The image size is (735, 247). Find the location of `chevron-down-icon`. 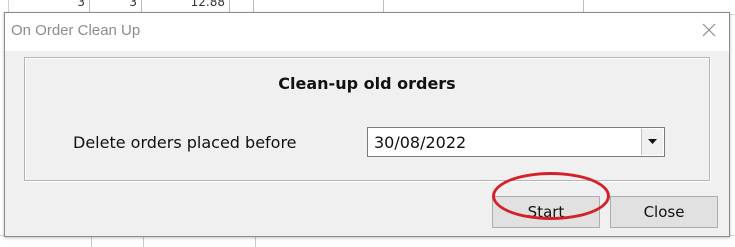

chevron-down-icon is located at coordinates (652, 141).